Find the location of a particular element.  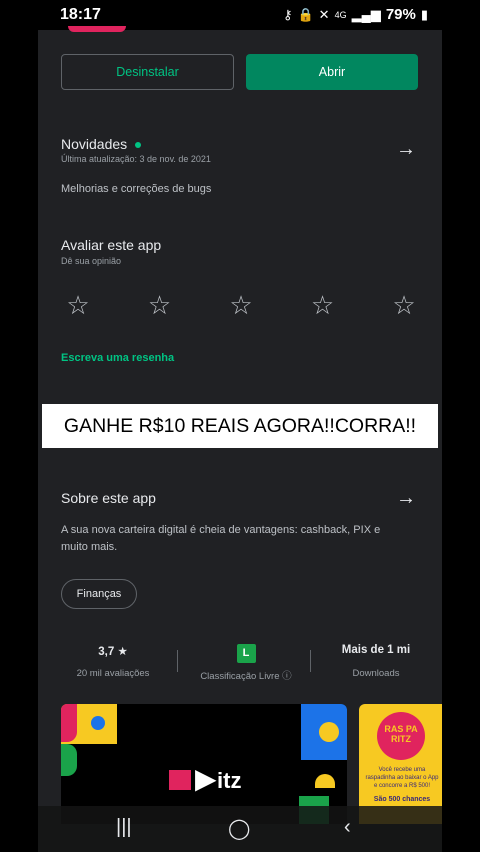

shape-yellow-half is located at coordinates (325, 781).